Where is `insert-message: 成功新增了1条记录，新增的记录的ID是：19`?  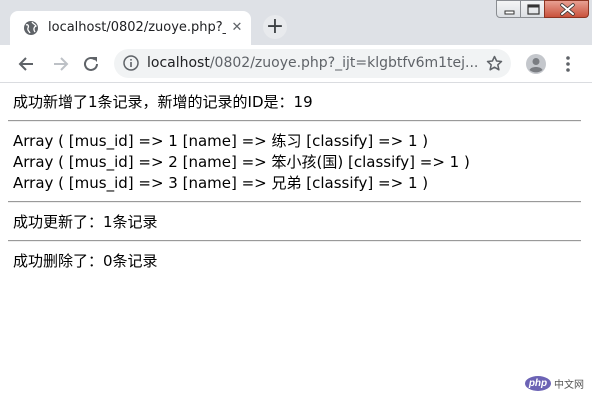
insert-message: 成功新增了1条记录，新增的记录的ID是：19 is located at coordinates (163, 102).